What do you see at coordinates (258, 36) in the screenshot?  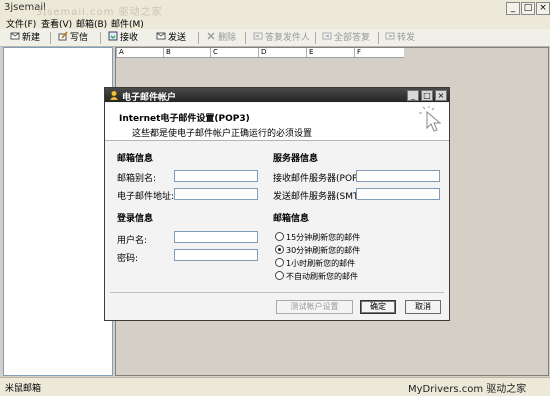 I see `reply-icon` at bounding box center [258, 36].